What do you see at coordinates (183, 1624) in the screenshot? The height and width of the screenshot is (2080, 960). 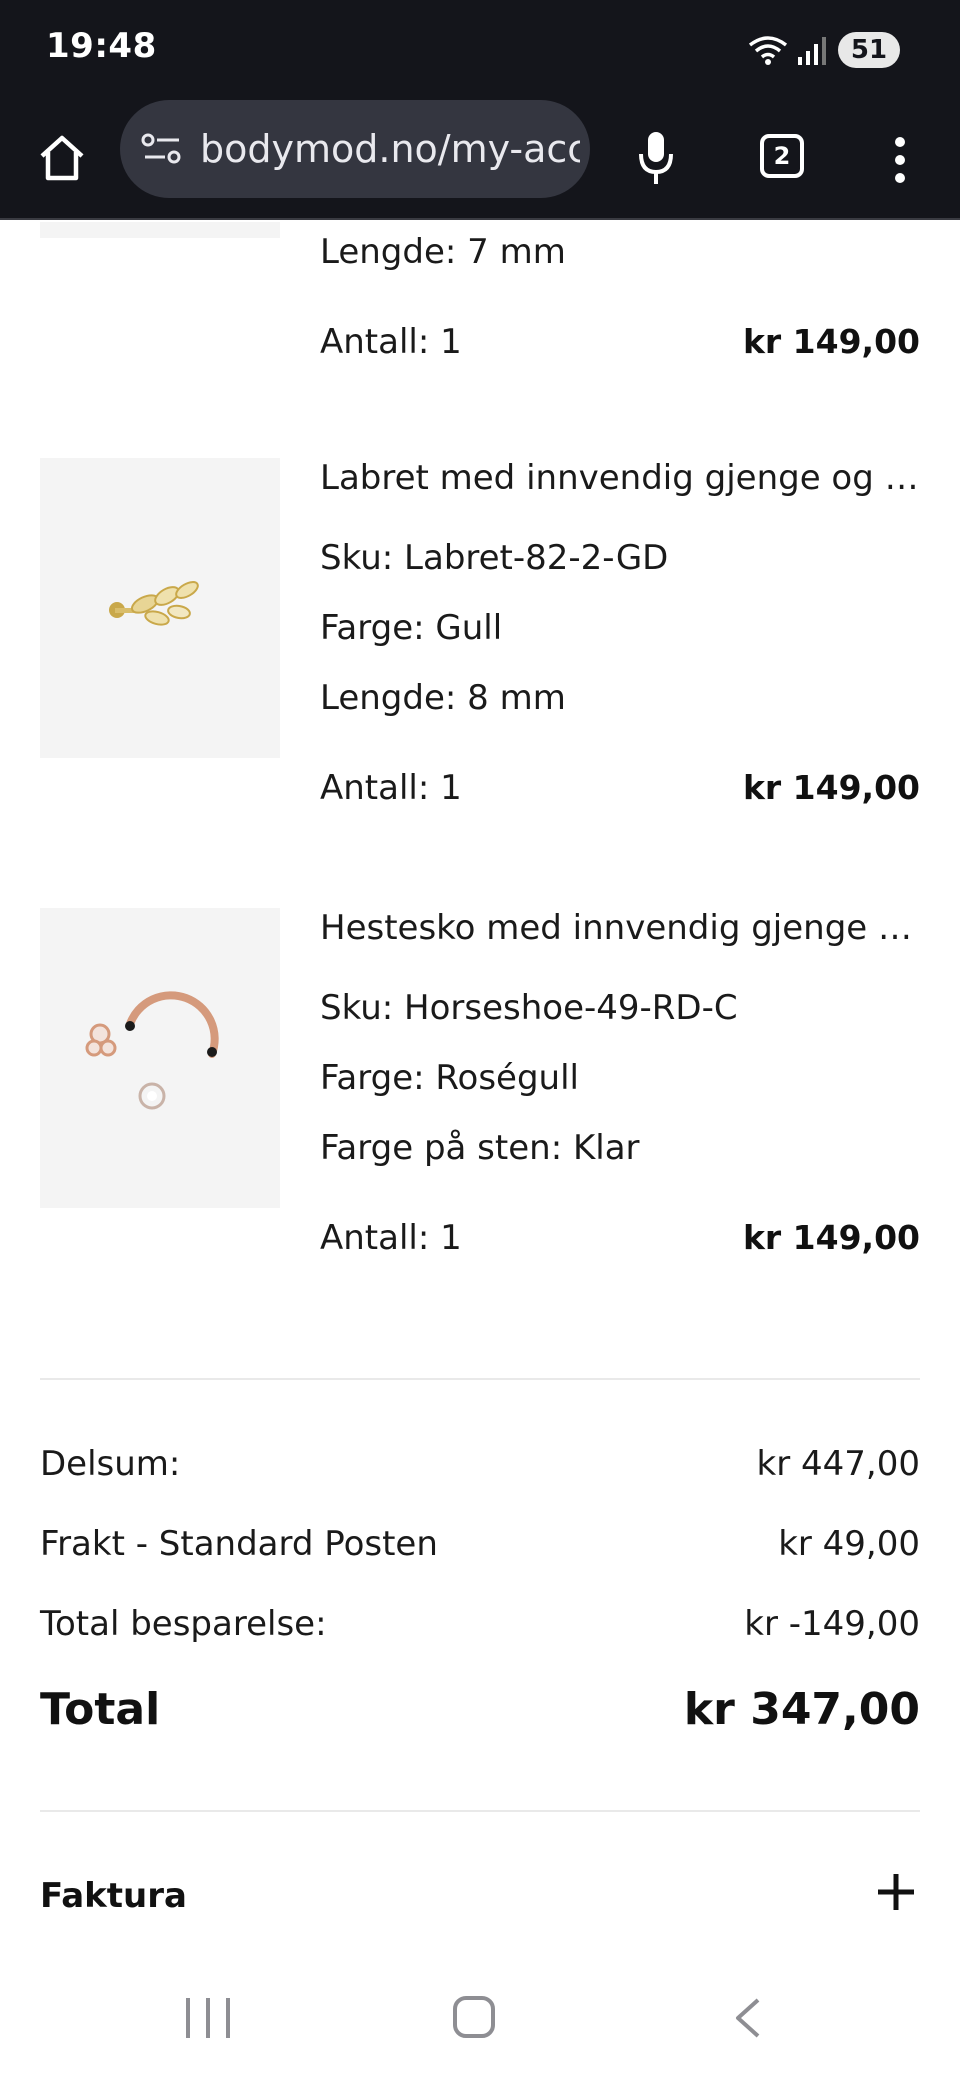 I see `savings-label: Total besparelse:` at bounding box center [183, 1624].